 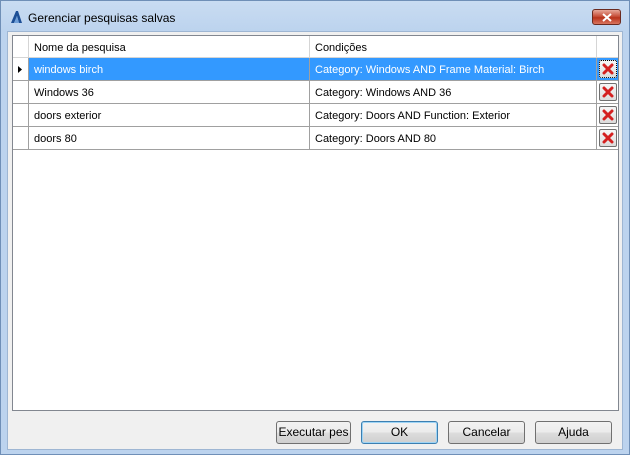 I want to click on cancel-button: Cancelar, so click(x=486, y=432).